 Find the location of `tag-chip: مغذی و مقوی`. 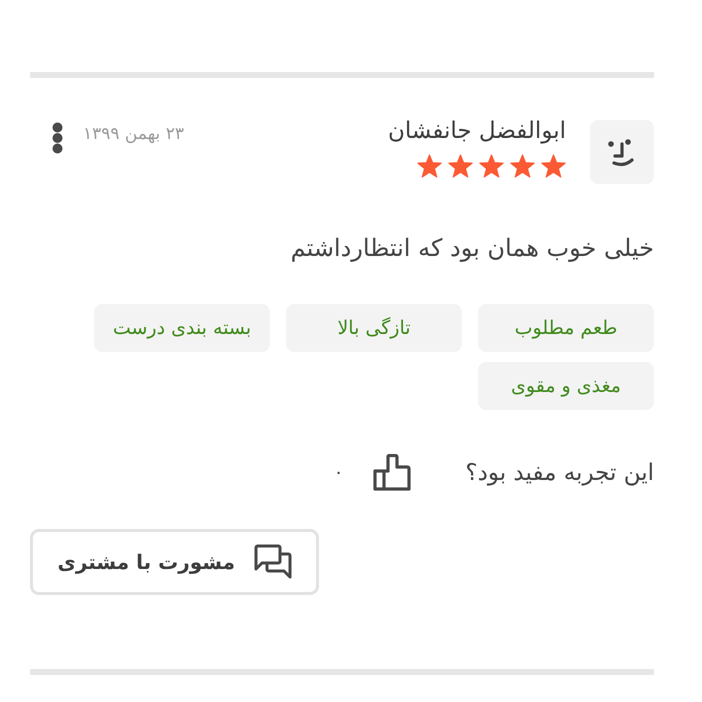

tag-chip: مغذی و مقوی is located at coordinates (566, 386).